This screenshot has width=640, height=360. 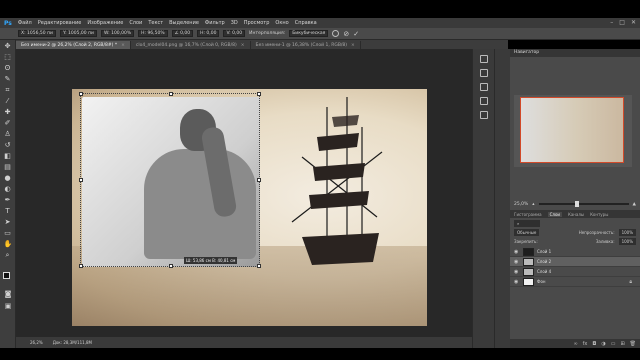 What do you see at coordinates (622, 22) in the screenshot?
I see `maximize-icon: □` at bounding box center [622, 22].